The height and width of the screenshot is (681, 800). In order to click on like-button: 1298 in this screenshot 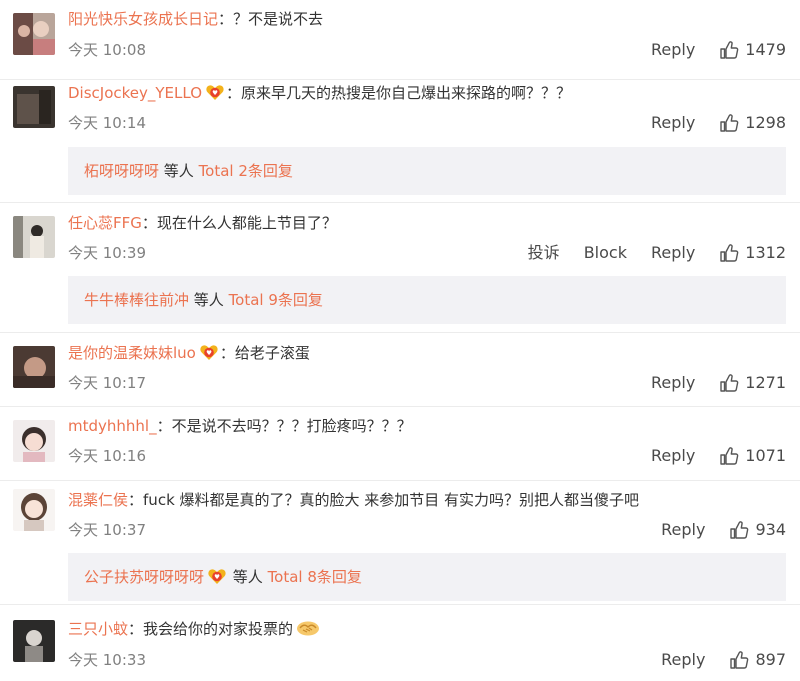, I will do `click(752, 123)`.